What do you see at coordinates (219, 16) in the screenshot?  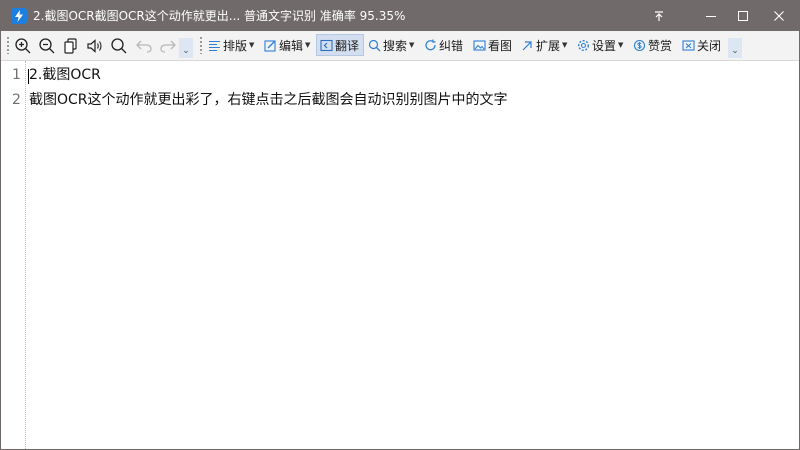 I see `window-title: 2.截图OCR截图OCR这个动作就更出... 普通文字识别 准确率 95.35%` at bounding box center [219, 16].